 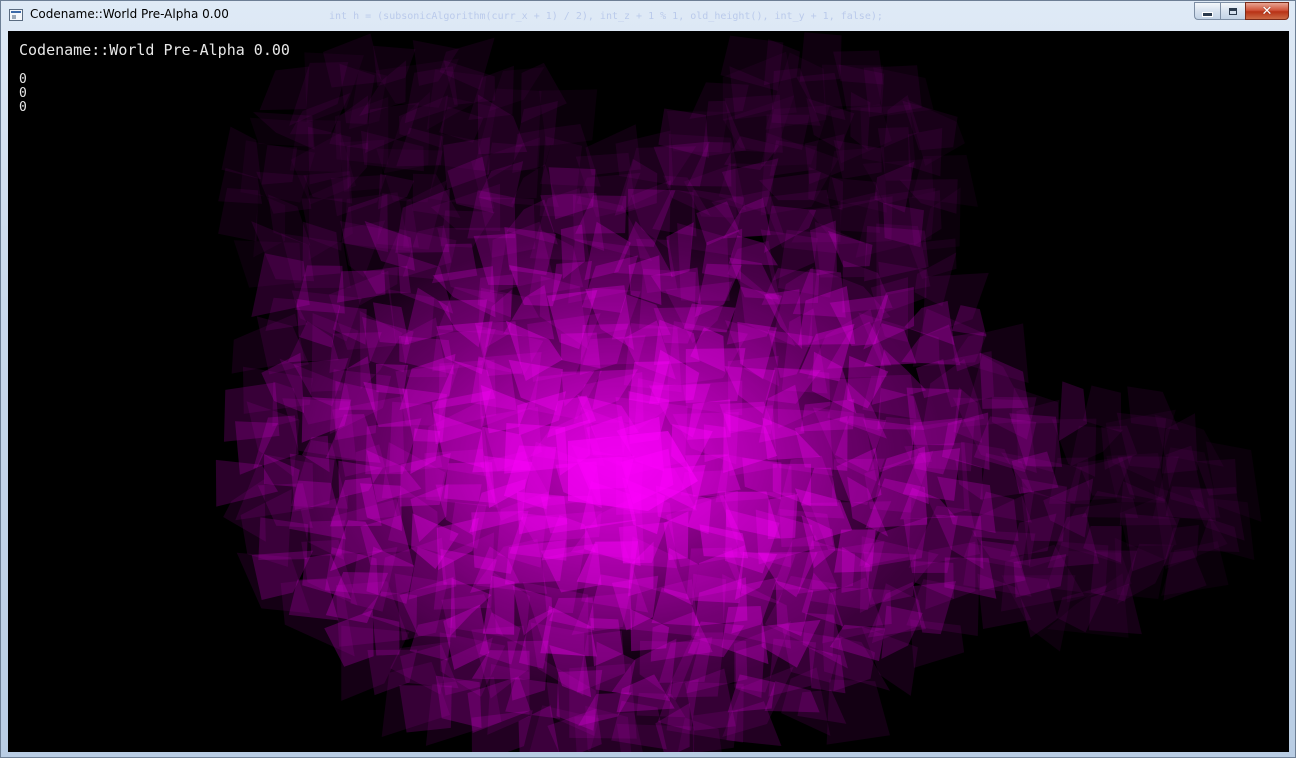 I want to click on window-controls: ✕, so click(x=1241, y=11).